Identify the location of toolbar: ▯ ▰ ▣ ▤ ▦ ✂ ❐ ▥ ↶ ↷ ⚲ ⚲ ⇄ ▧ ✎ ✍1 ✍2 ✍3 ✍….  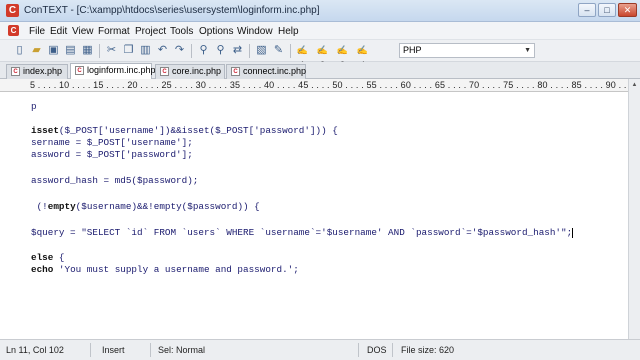
(320, 55).